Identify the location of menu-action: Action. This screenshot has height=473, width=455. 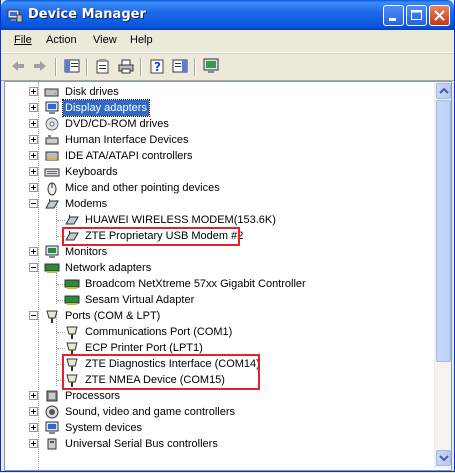
(61, 40).